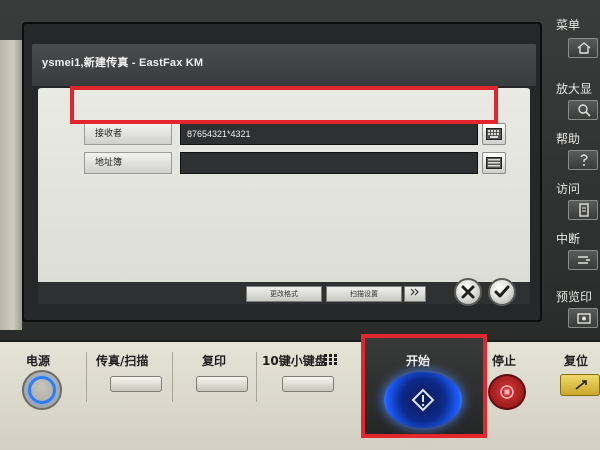  What do you see at coordinates (504, 361) in the screenshot?
I see `stop-label: 停止` at bounding box center [504, 361].